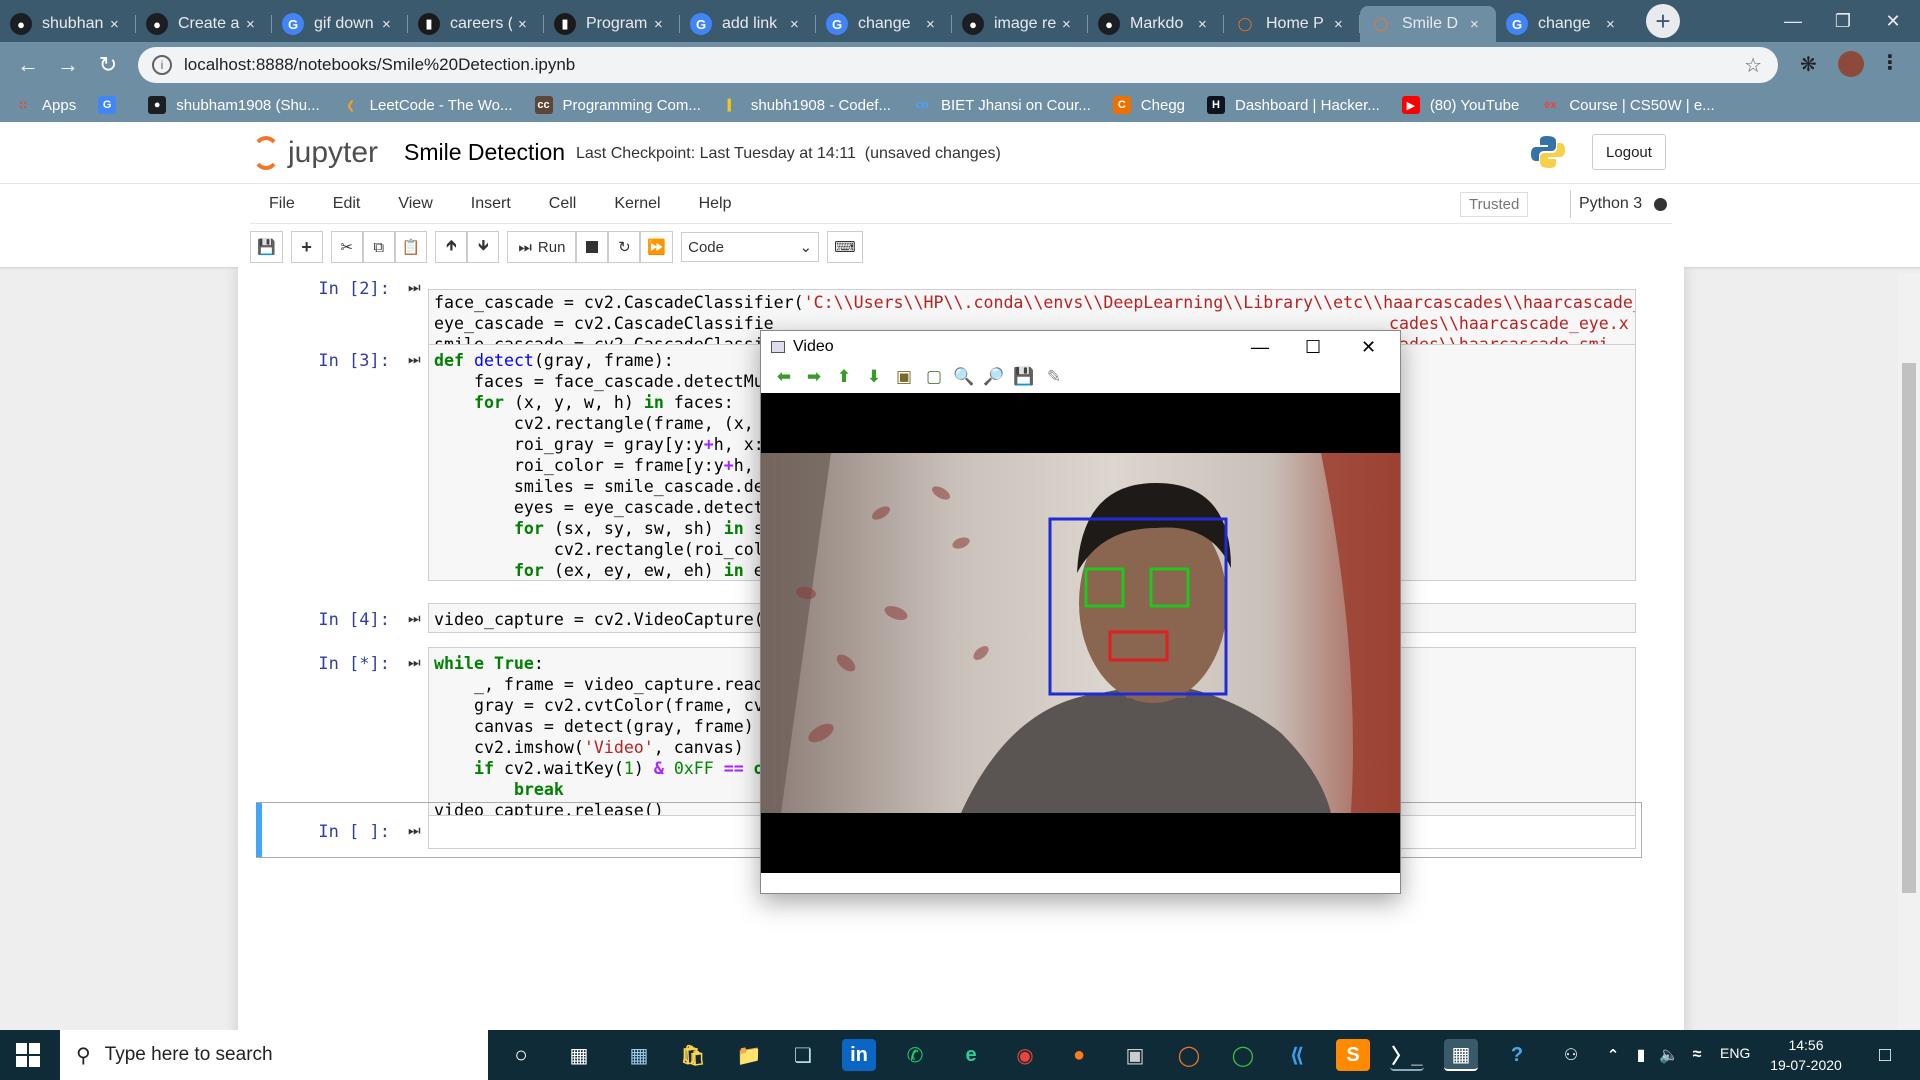  I want to click on chrome-icon: ◉, so click(1025, 1055).